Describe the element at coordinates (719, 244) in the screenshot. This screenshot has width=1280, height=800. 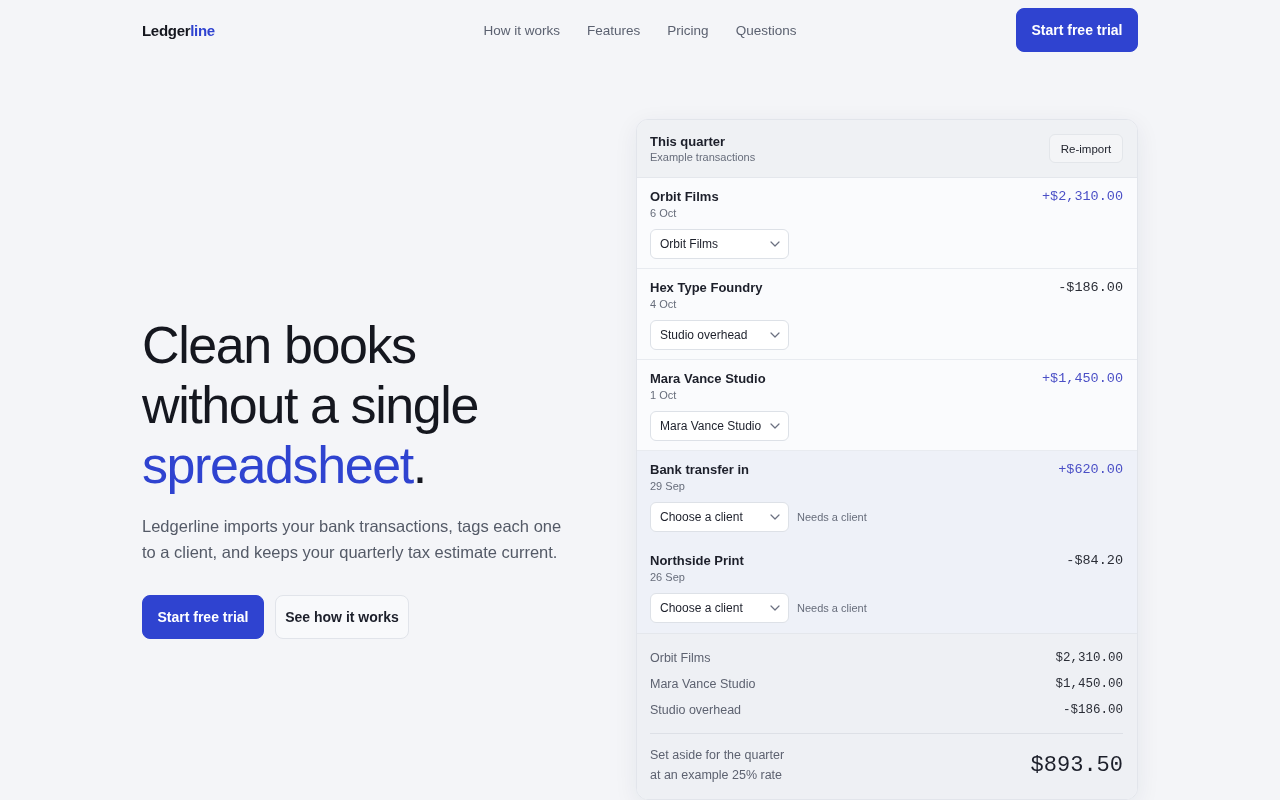
I see `client-select: Orbit Films` at that location.